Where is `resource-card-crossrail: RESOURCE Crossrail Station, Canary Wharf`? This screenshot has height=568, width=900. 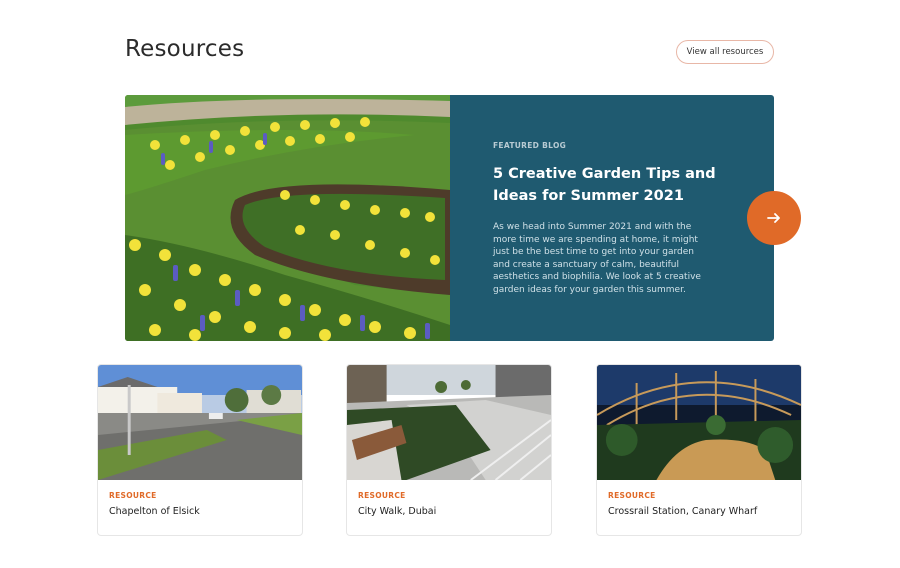 resource-card-crossrail: RESOURCE Crossrail Station, Canary Wharf is located at coordinates (699, 450).